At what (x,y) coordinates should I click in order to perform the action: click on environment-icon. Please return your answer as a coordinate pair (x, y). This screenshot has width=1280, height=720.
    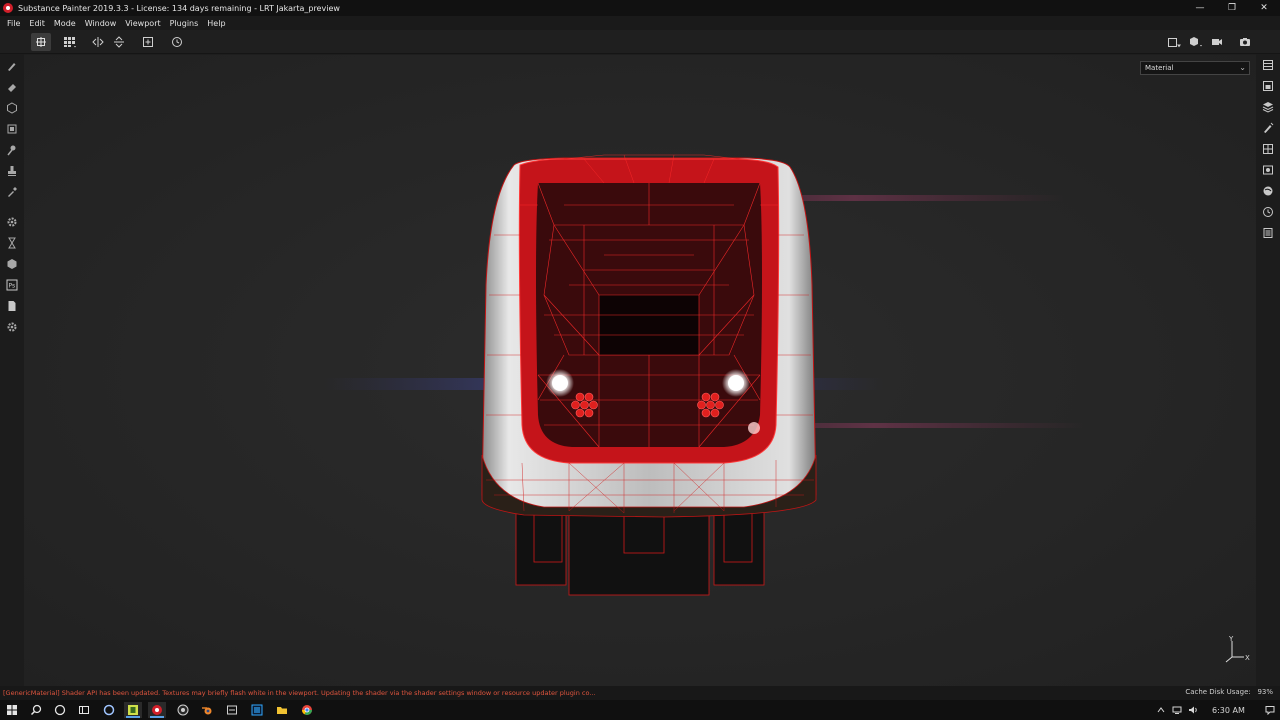
    Looking at the image, I should click on (1268, 191).